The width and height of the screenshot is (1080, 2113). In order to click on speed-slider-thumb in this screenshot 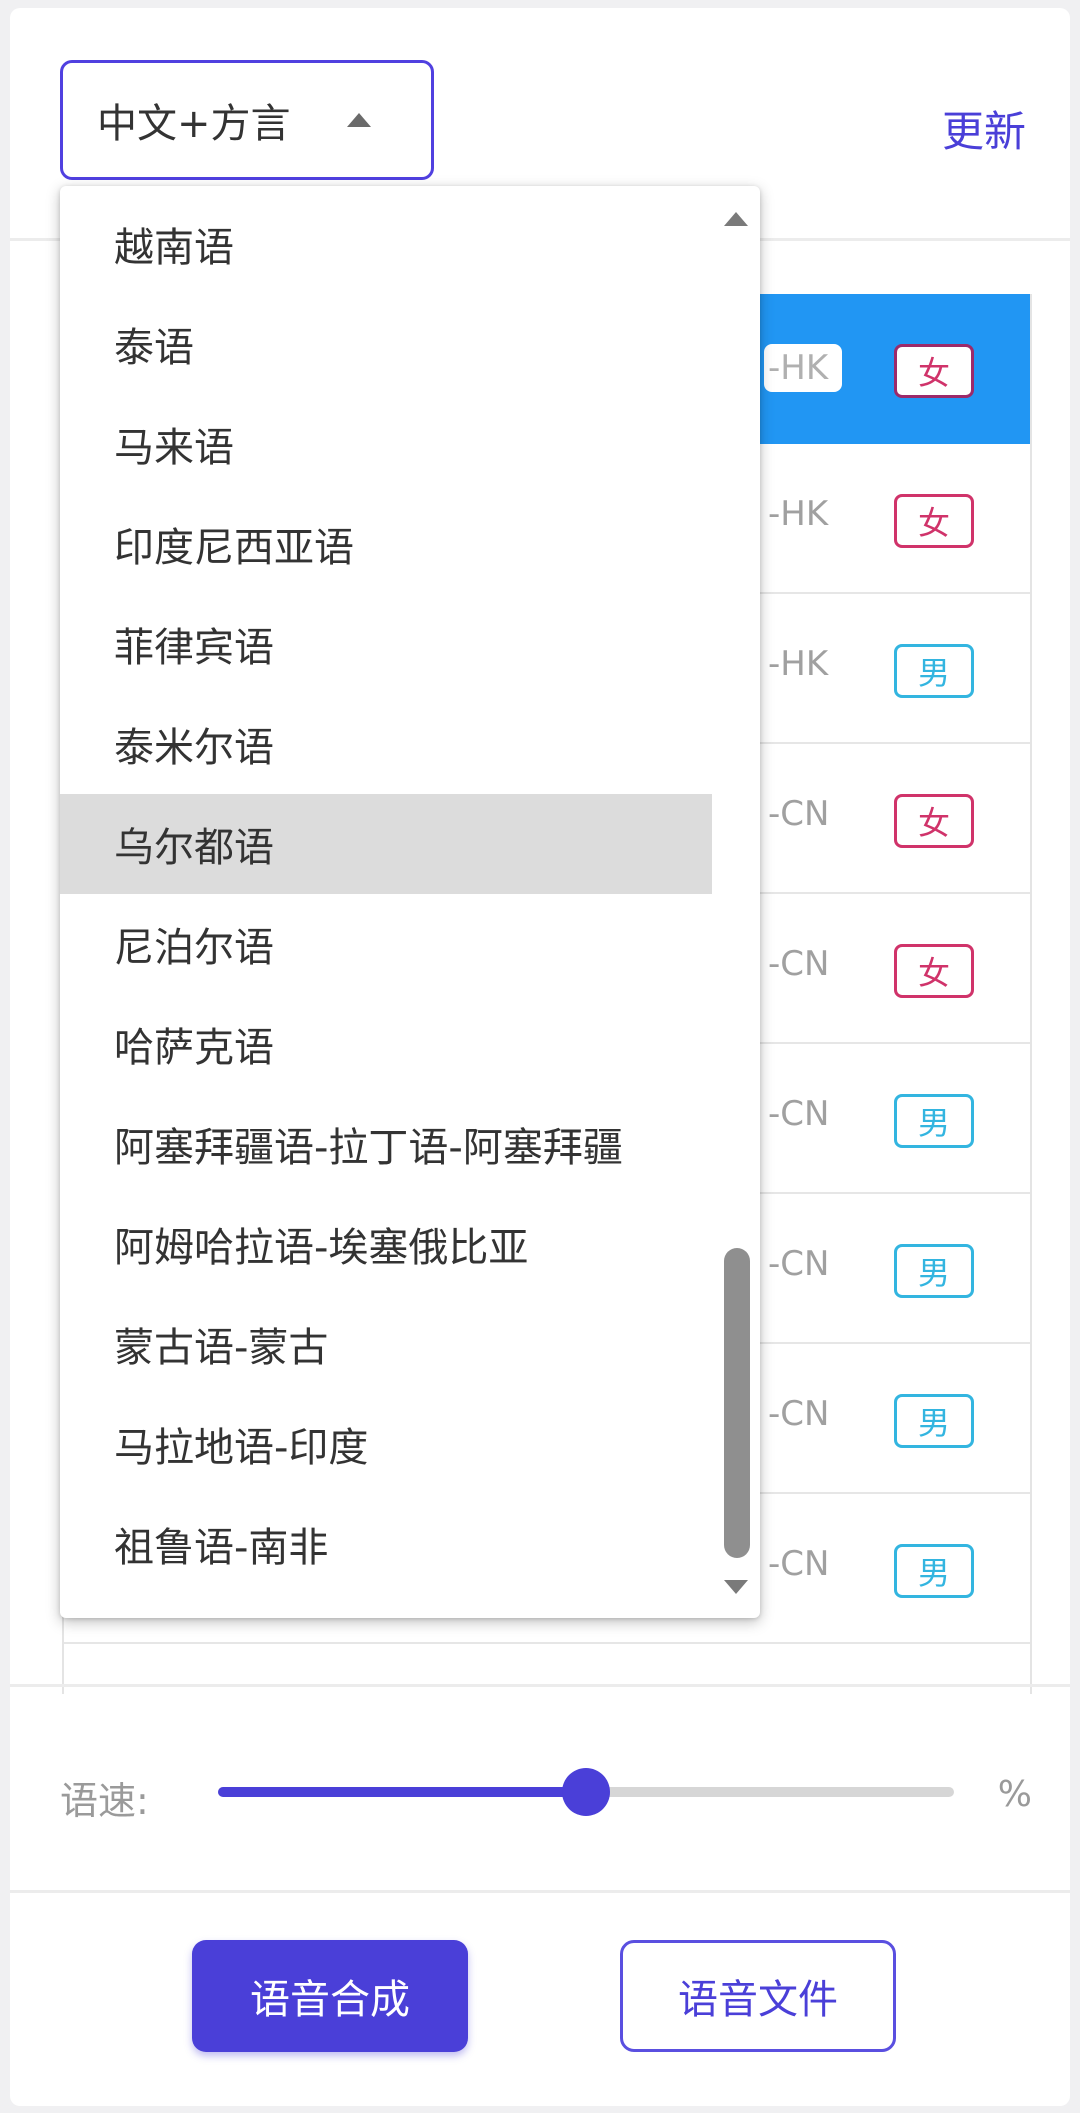, I will do `click(586, 1792)`.